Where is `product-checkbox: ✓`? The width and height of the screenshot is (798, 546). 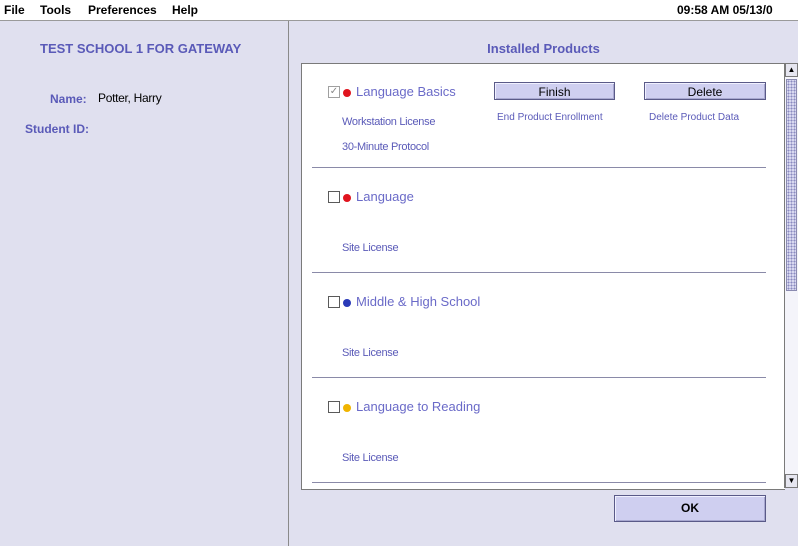
product-checkbox: ✓ is located at coordinates (334, 92).